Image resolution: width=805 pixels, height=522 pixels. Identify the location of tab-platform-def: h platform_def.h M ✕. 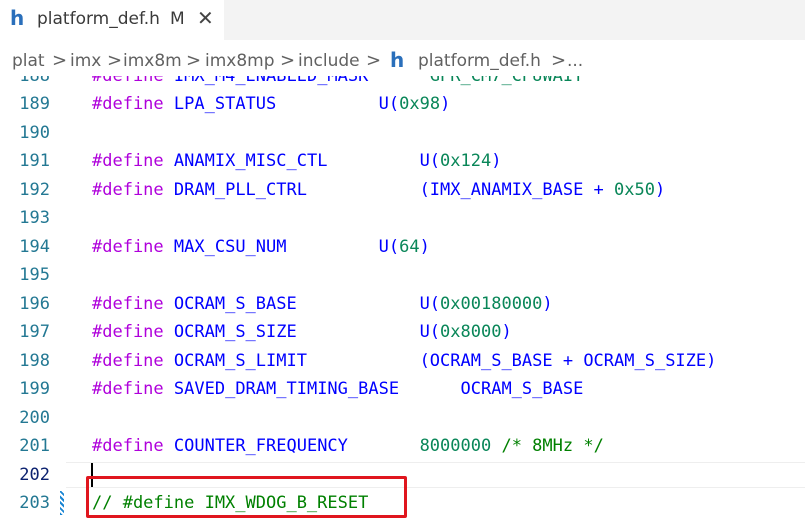
(112, 20).